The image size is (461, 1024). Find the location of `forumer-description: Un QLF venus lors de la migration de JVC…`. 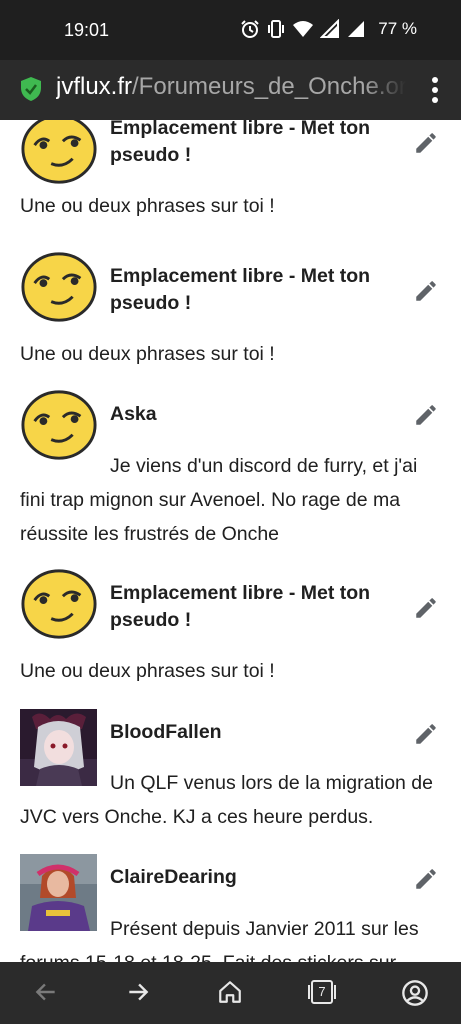

forumer-description: Un QLF venus lors de la migration de JVC… is located at coordinates (226, 800).